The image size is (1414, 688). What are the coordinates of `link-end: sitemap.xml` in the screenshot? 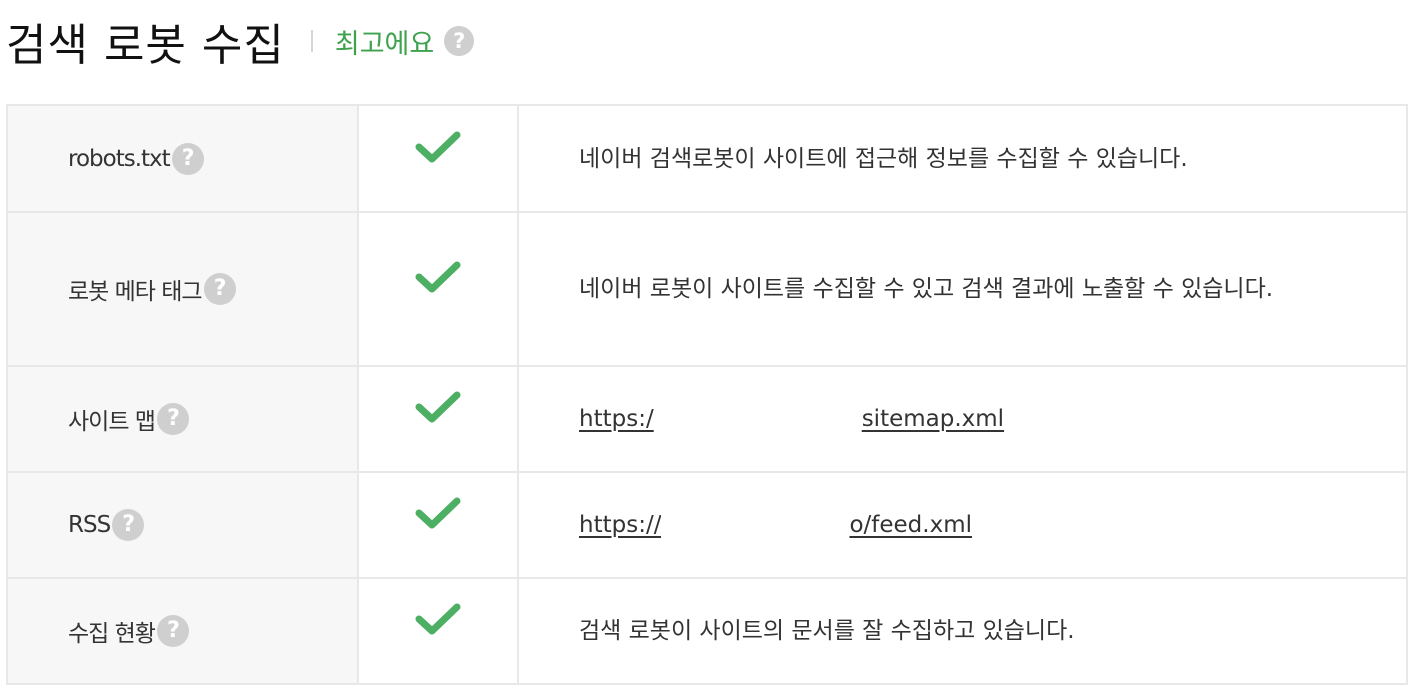 It's located at (933, 419).